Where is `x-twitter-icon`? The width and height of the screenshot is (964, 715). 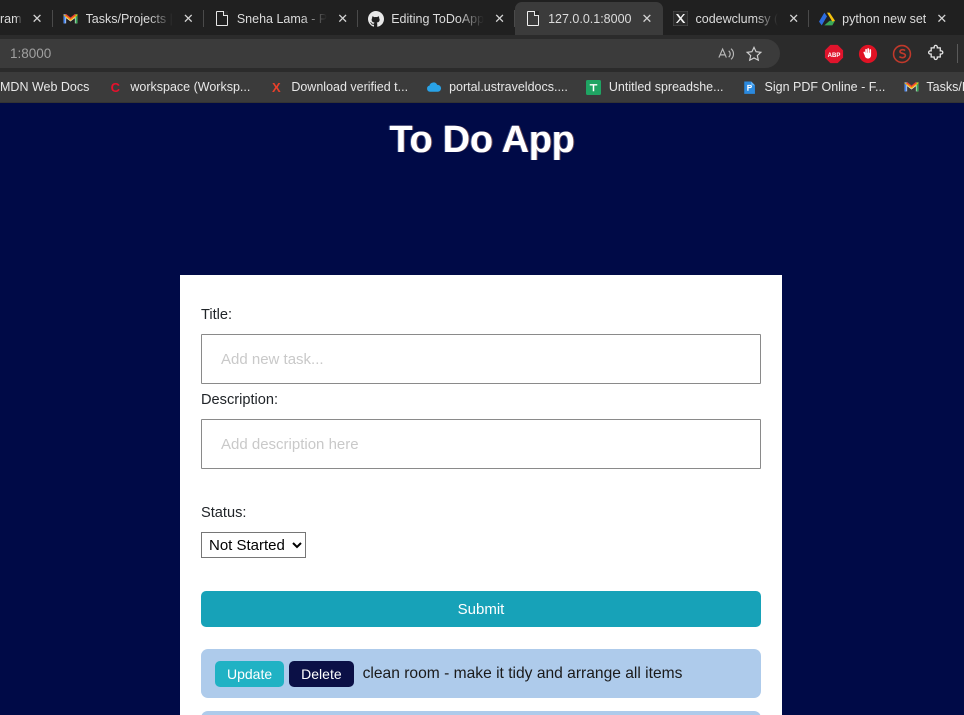 x-twitter-icon is located at coordinates (681, 19).